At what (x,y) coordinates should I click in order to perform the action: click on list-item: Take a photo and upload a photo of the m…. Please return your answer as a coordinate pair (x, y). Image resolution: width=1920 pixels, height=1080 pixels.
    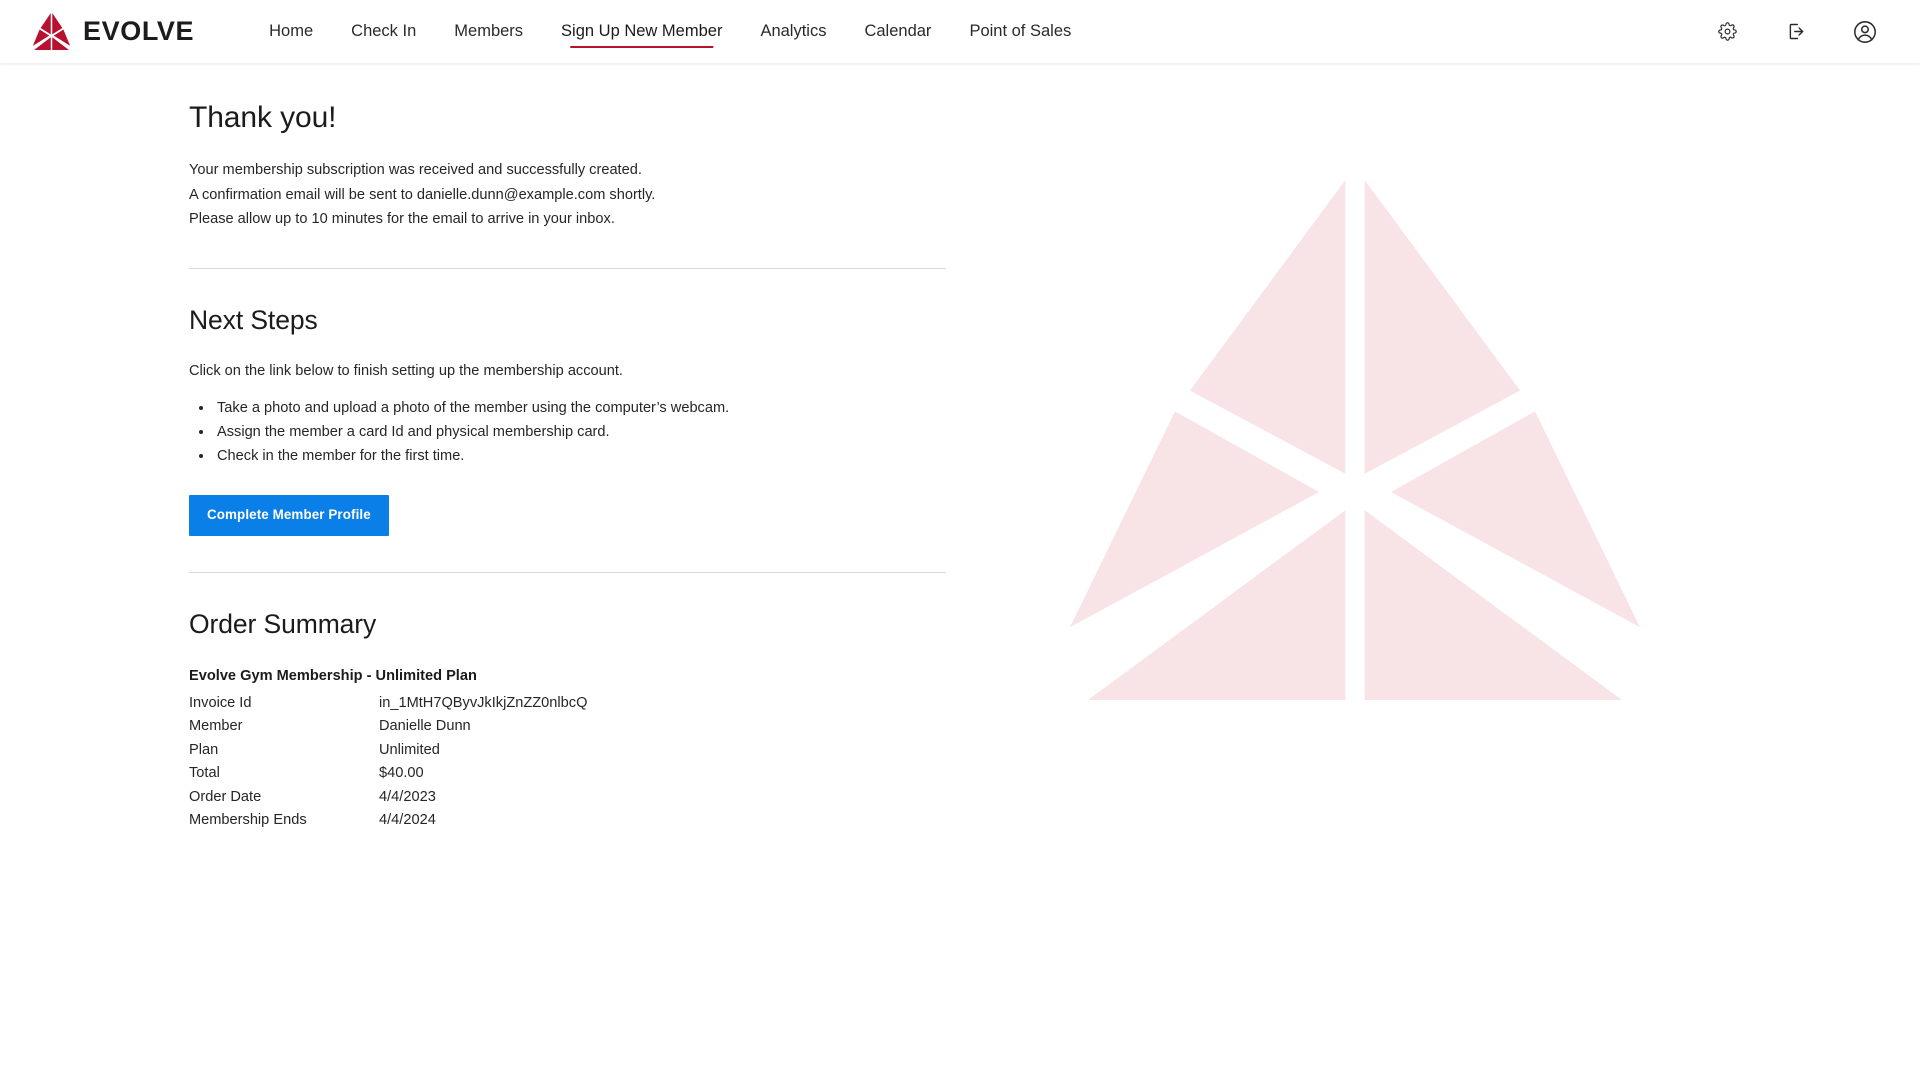
    Looking at the image, I should click on (581, 408).